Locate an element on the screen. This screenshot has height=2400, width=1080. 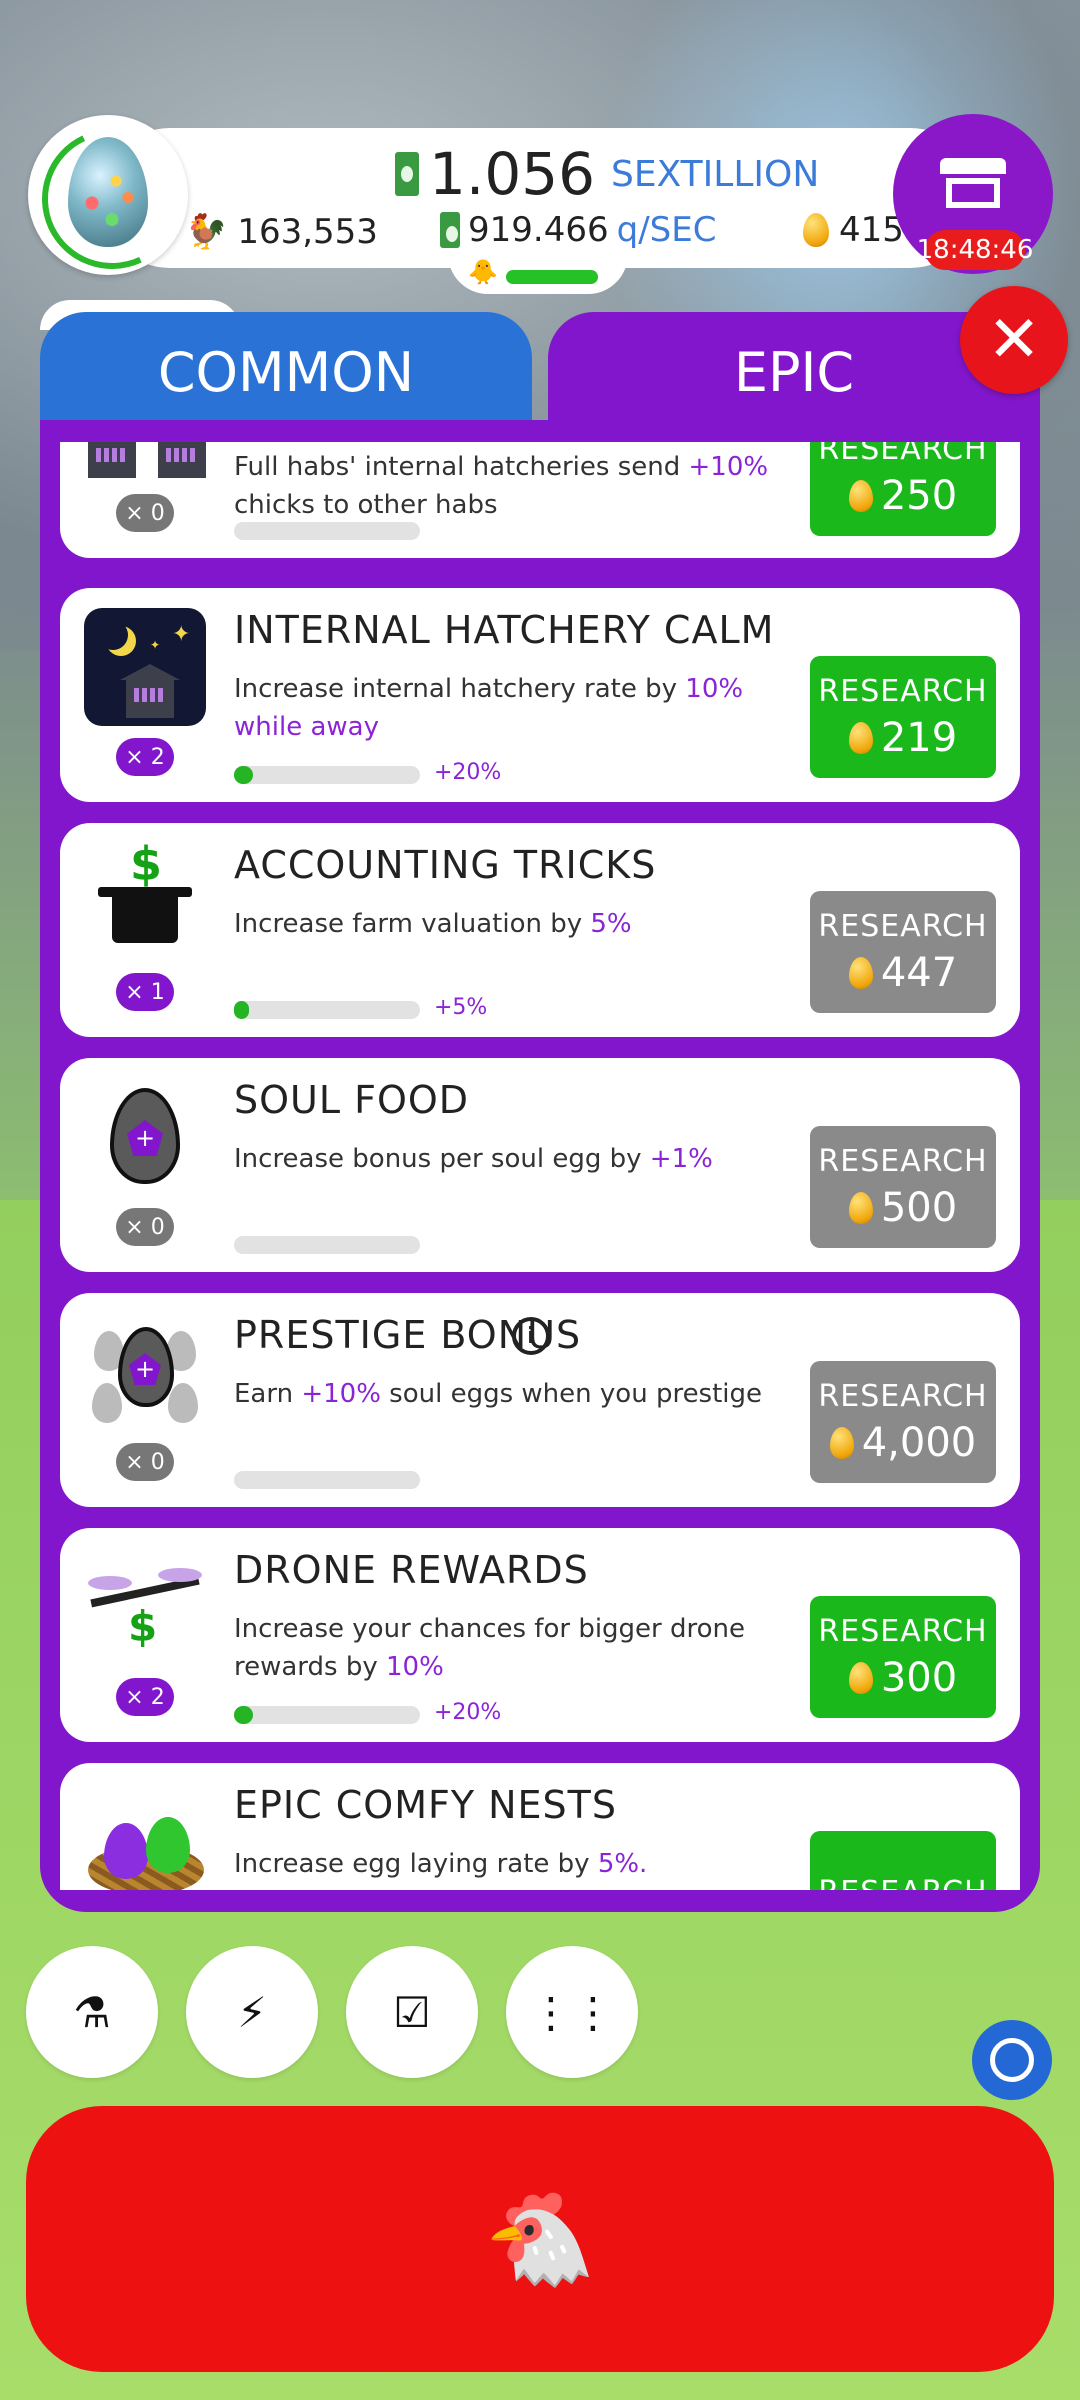
ring-icon is located at coordinates (1012, 2060).